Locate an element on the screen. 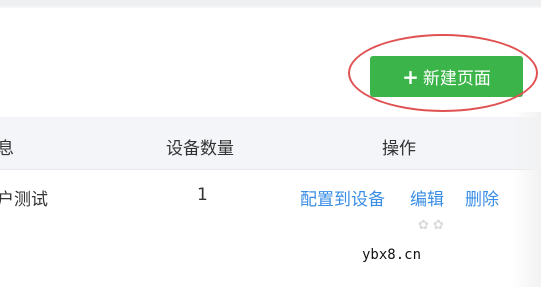  assign-to-device-link: 配置到设备 is located at coordinates (342, 197).